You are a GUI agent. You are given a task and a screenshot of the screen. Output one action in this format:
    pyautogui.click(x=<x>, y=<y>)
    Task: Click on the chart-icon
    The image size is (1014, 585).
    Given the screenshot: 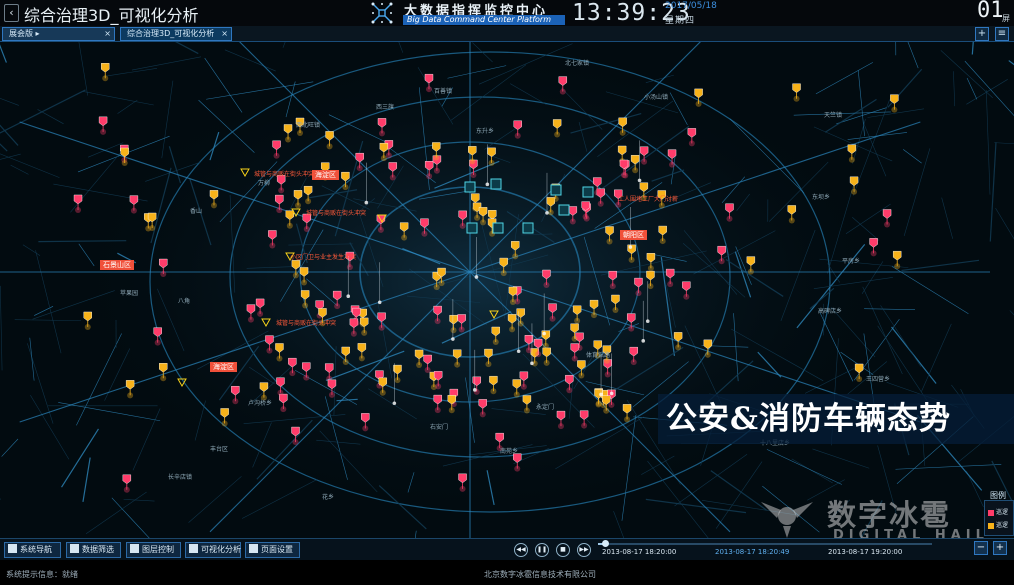 What is the action you would take?
    pyautogui.click(x=193, y=548)
    